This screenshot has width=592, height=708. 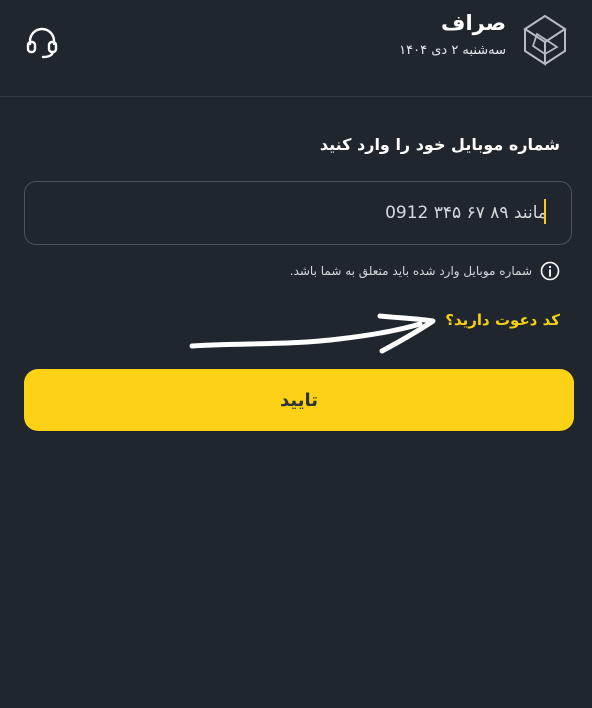 I want to click on headset-icon, so click(x=42, y=42).